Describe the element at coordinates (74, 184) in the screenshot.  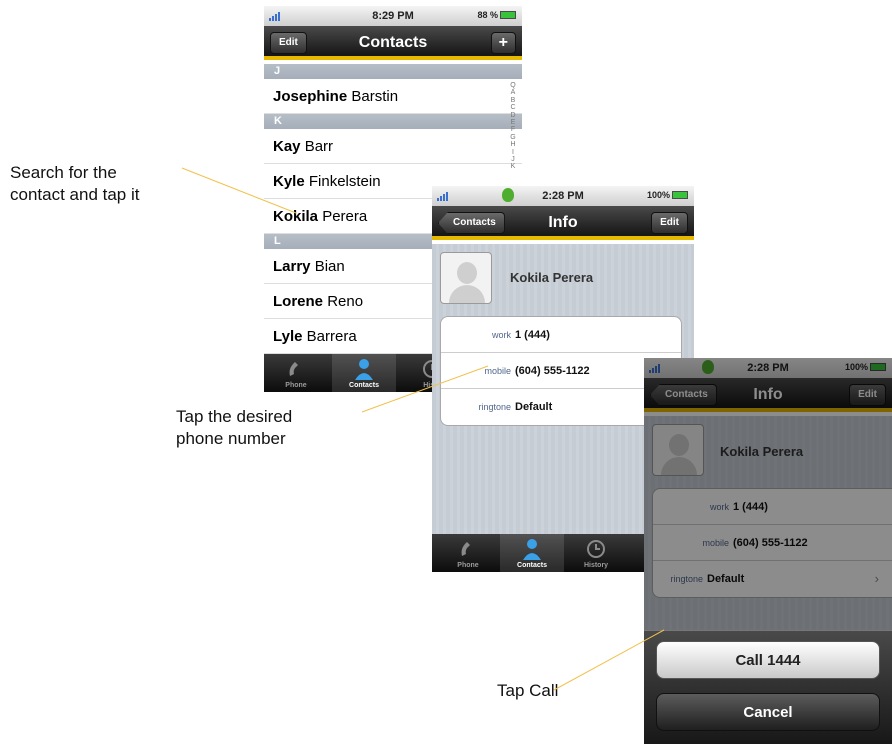
I see `annotation-step1: Search for the contact and tap it` at that location.